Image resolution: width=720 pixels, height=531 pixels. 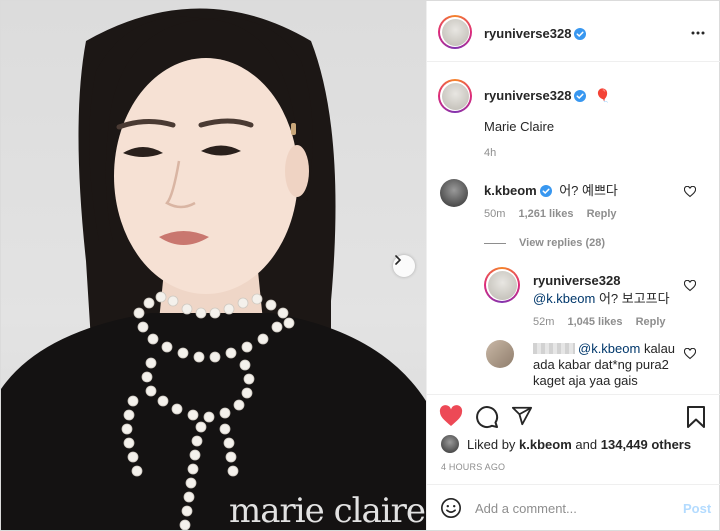 What do you see at coordinates (527, 33) in the screenshot?
I see `author-username: ryuniverse328` at bounding box center [527, 33].